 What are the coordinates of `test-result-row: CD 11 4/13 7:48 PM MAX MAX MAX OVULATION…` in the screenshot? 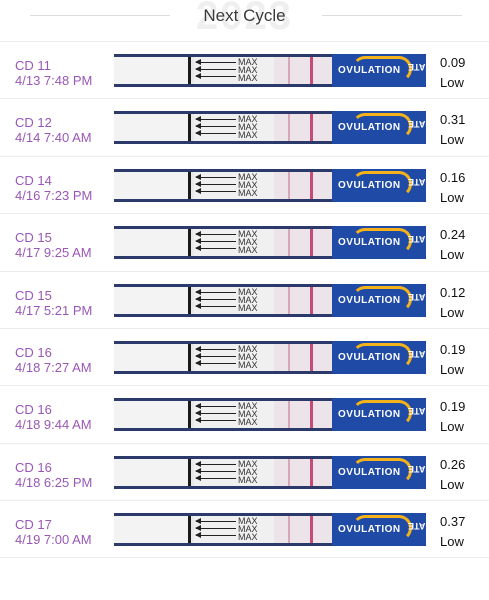 It's located at (244, 69).